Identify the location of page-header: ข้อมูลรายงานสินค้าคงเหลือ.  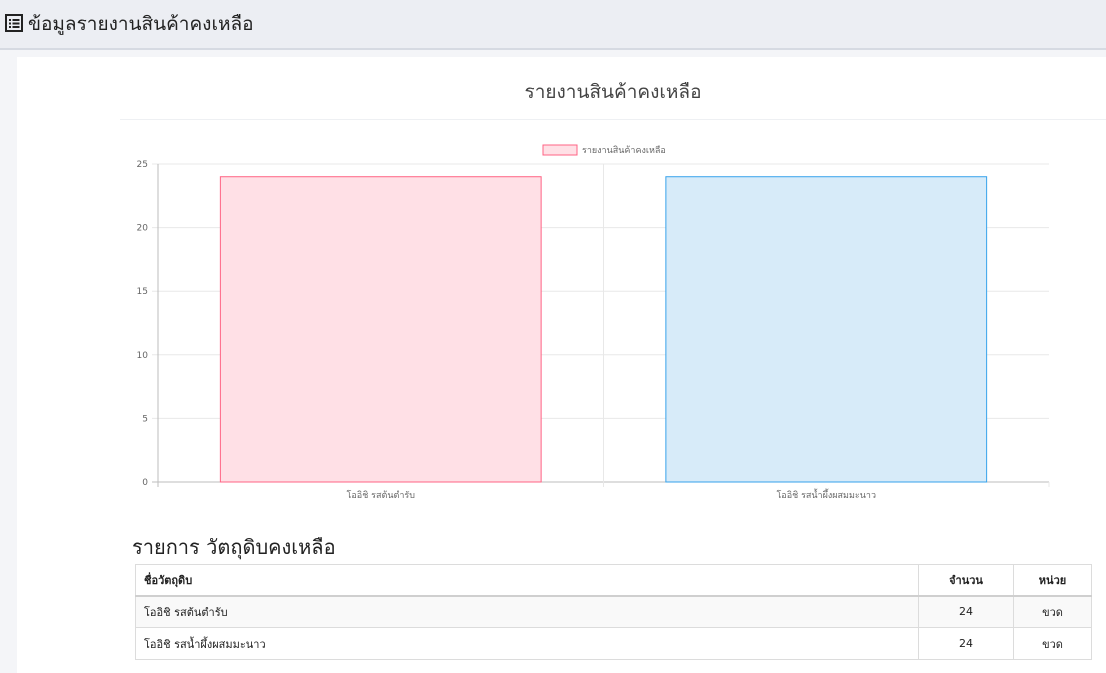
(553, 25).